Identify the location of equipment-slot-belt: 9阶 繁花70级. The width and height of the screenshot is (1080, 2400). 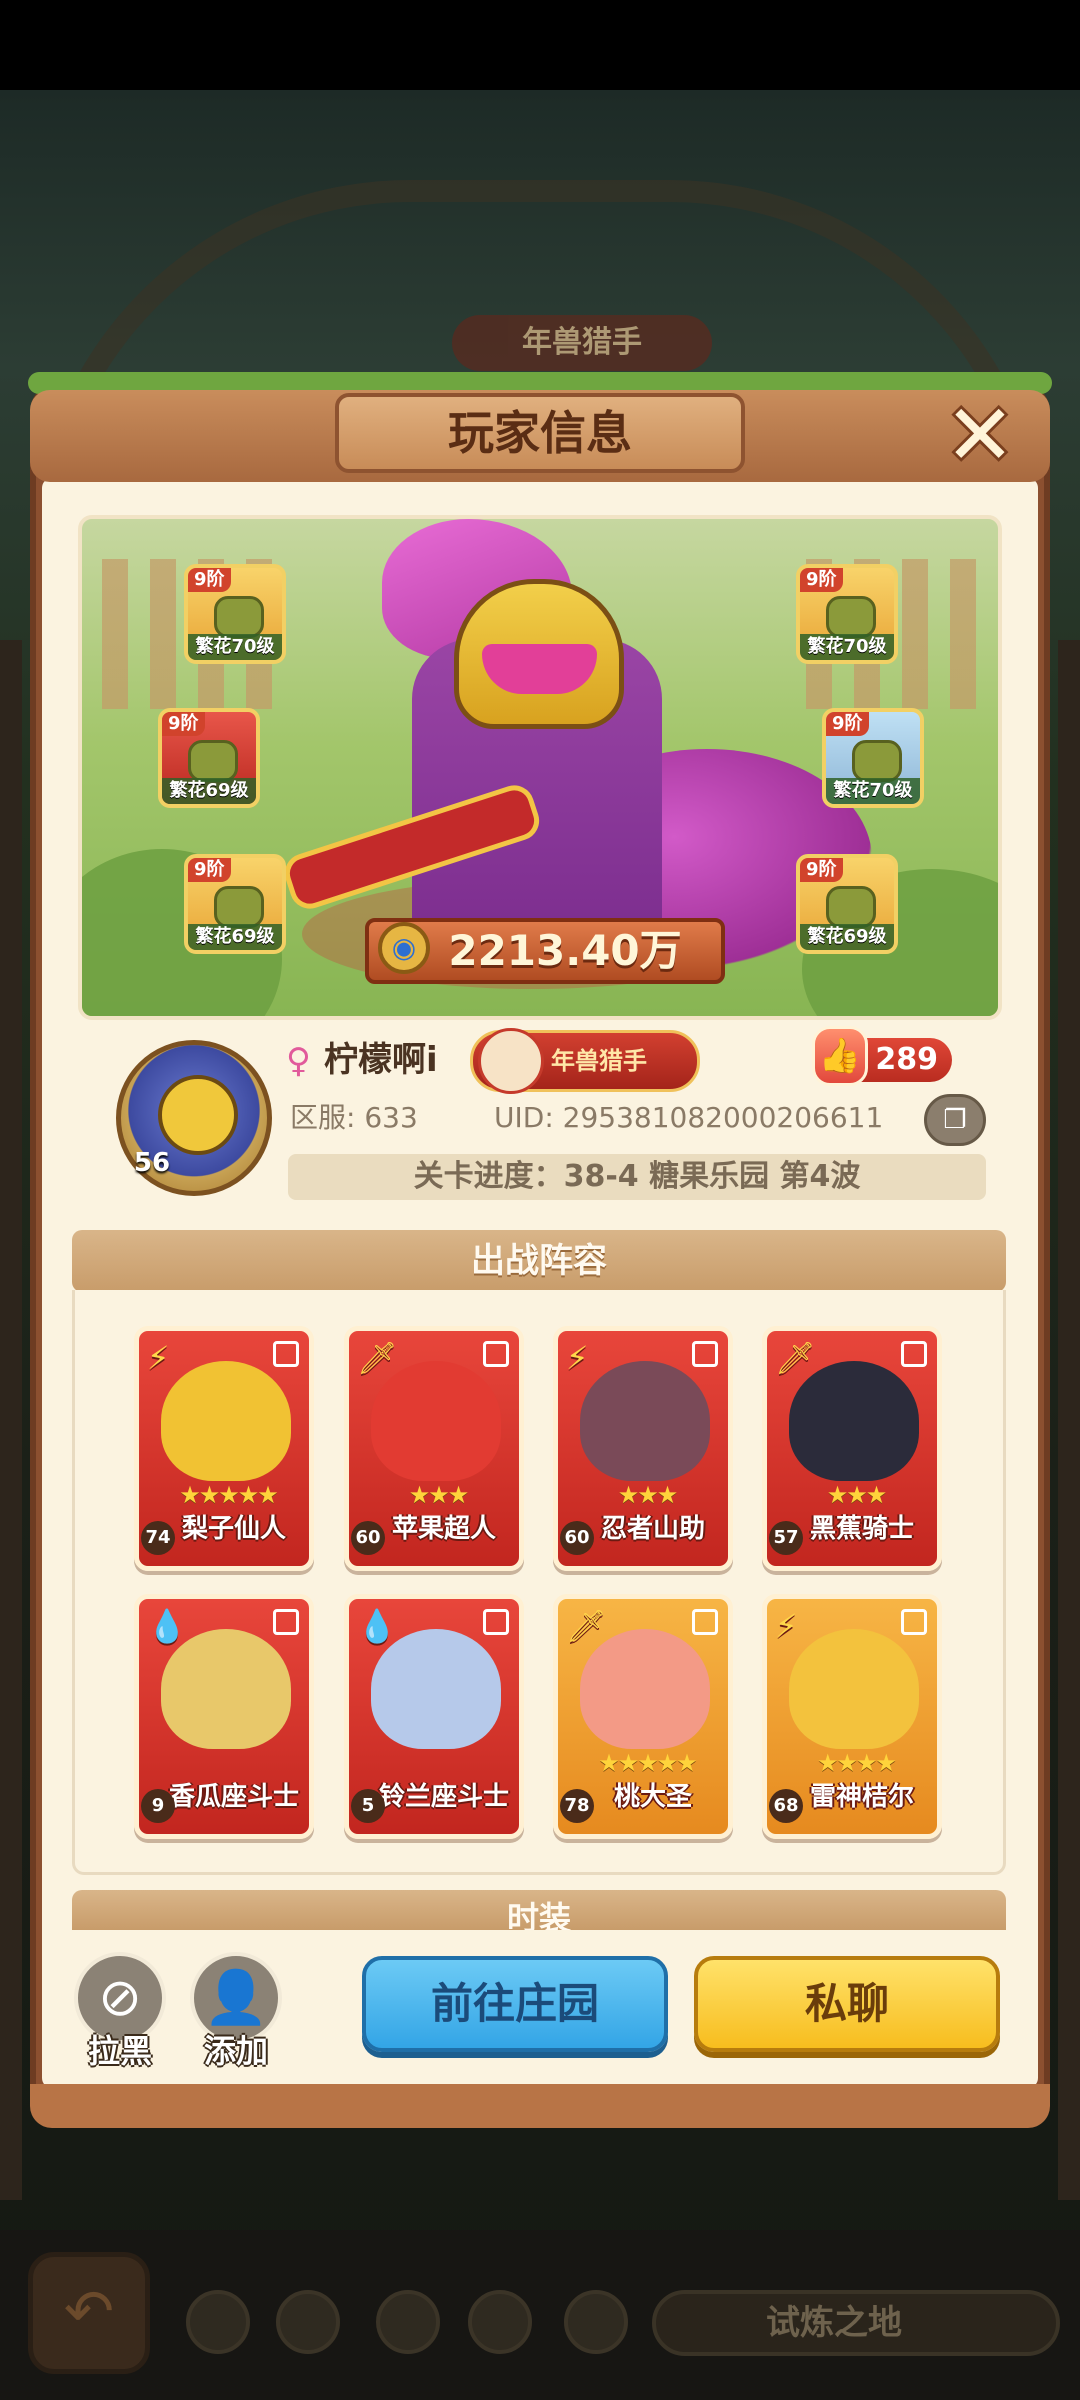
(873, 758).